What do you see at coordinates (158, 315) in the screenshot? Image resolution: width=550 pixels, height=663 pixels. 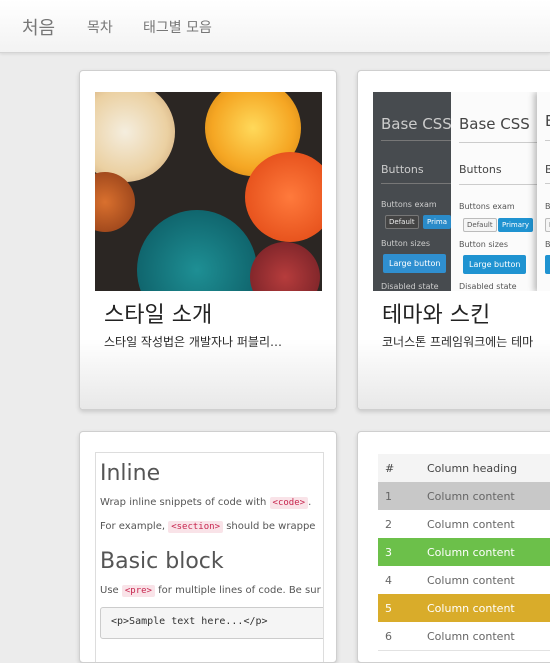 I see `card-title: 스타일 소개` at bounding box center [158, 315].